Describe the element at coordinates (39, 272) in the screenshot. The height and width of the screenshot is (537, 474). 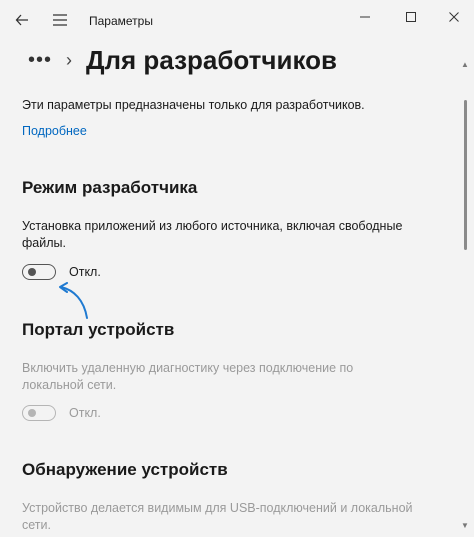
I see `dev-mode-toggle` at that location.